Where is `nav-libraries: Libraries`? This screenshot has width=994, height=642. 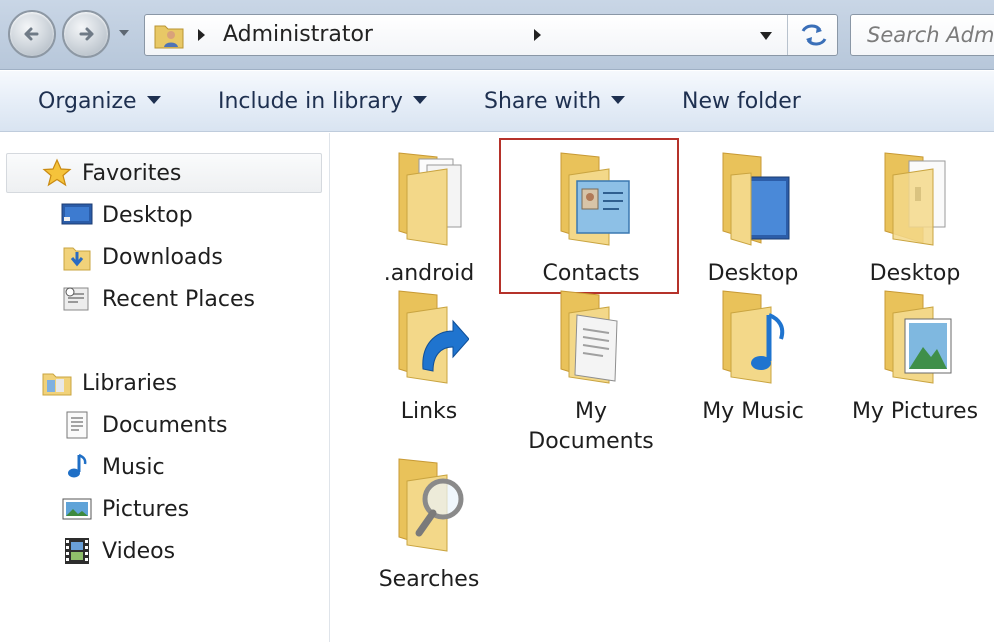
nav-libraries: Libraries is located at coordinates (108, 383).